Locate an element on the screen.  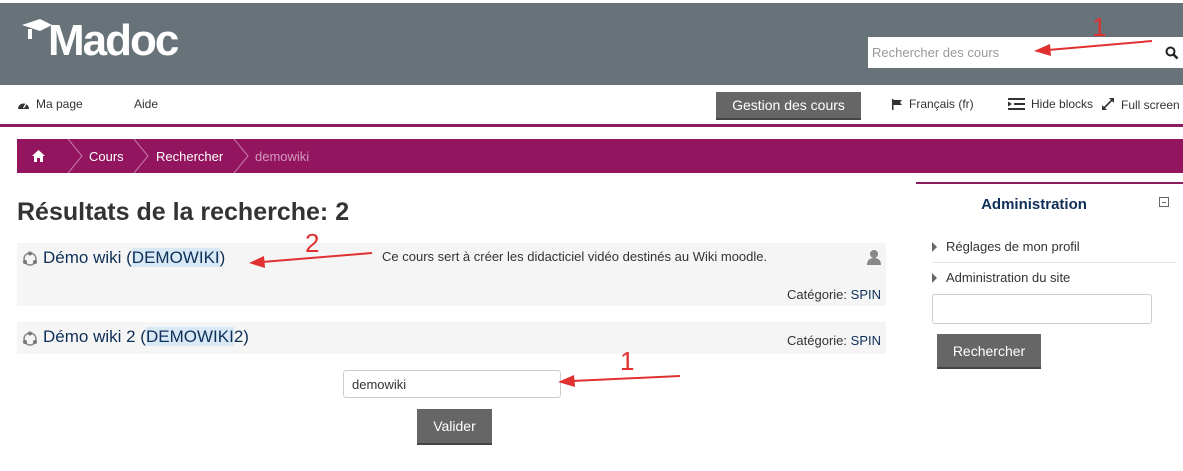
language-label: Français (fr) is located at coordinates (941, 104).